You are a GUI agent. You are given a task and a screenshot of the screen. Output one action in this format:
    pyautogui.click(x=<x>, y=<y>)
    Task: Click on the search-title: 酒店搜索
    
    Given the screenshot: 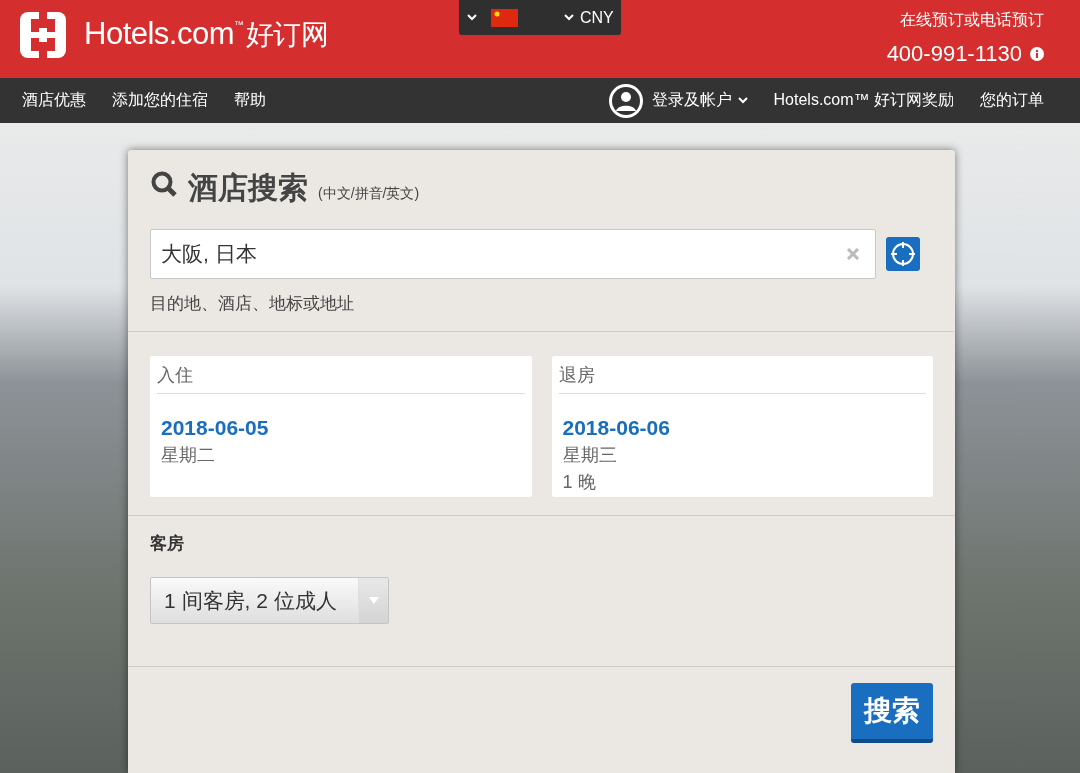 What is the action you would take?
    pyautogui.click(x=248, y=188)
    